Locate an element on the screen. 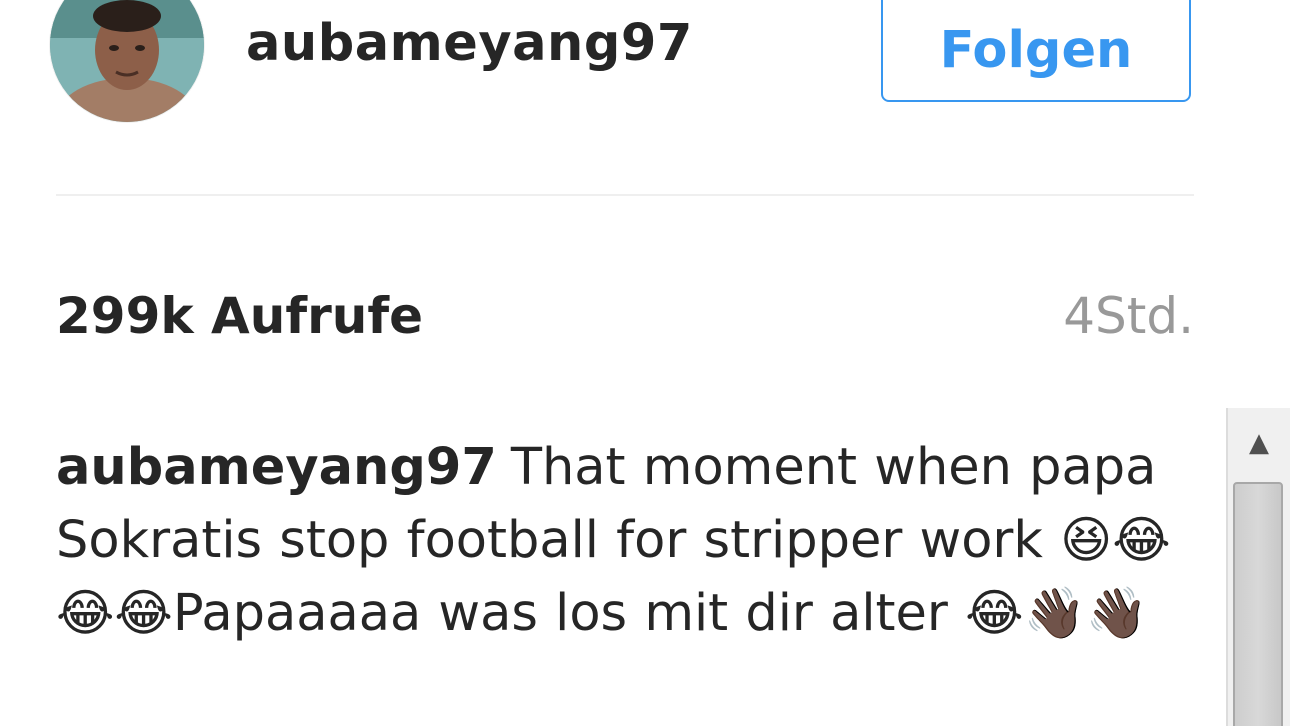 Image resolution: width=1290 pixels, height=726 pixels. avatar is located at coordinates (127, 61).